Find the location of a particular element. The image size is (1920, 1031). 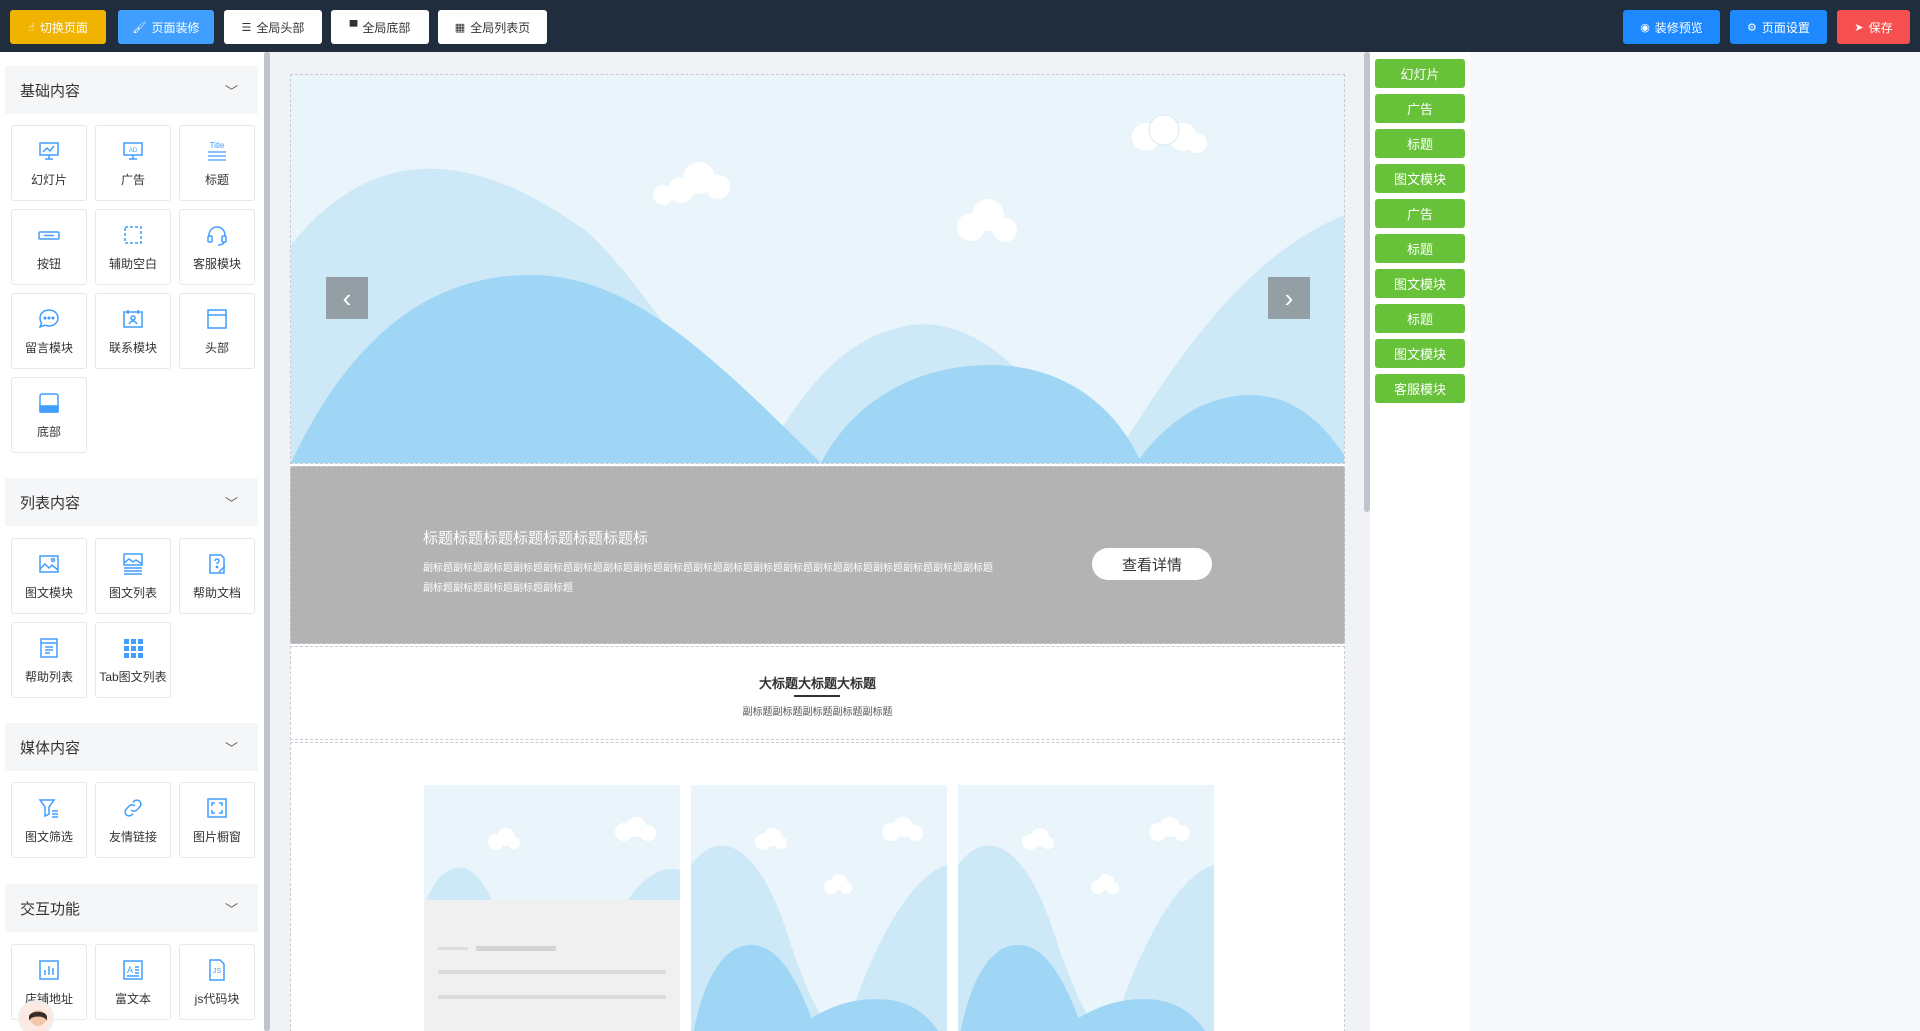

title-module-subtitle: 副标题副标题副标题副标题副标题 is located at coordinates (817, 712).